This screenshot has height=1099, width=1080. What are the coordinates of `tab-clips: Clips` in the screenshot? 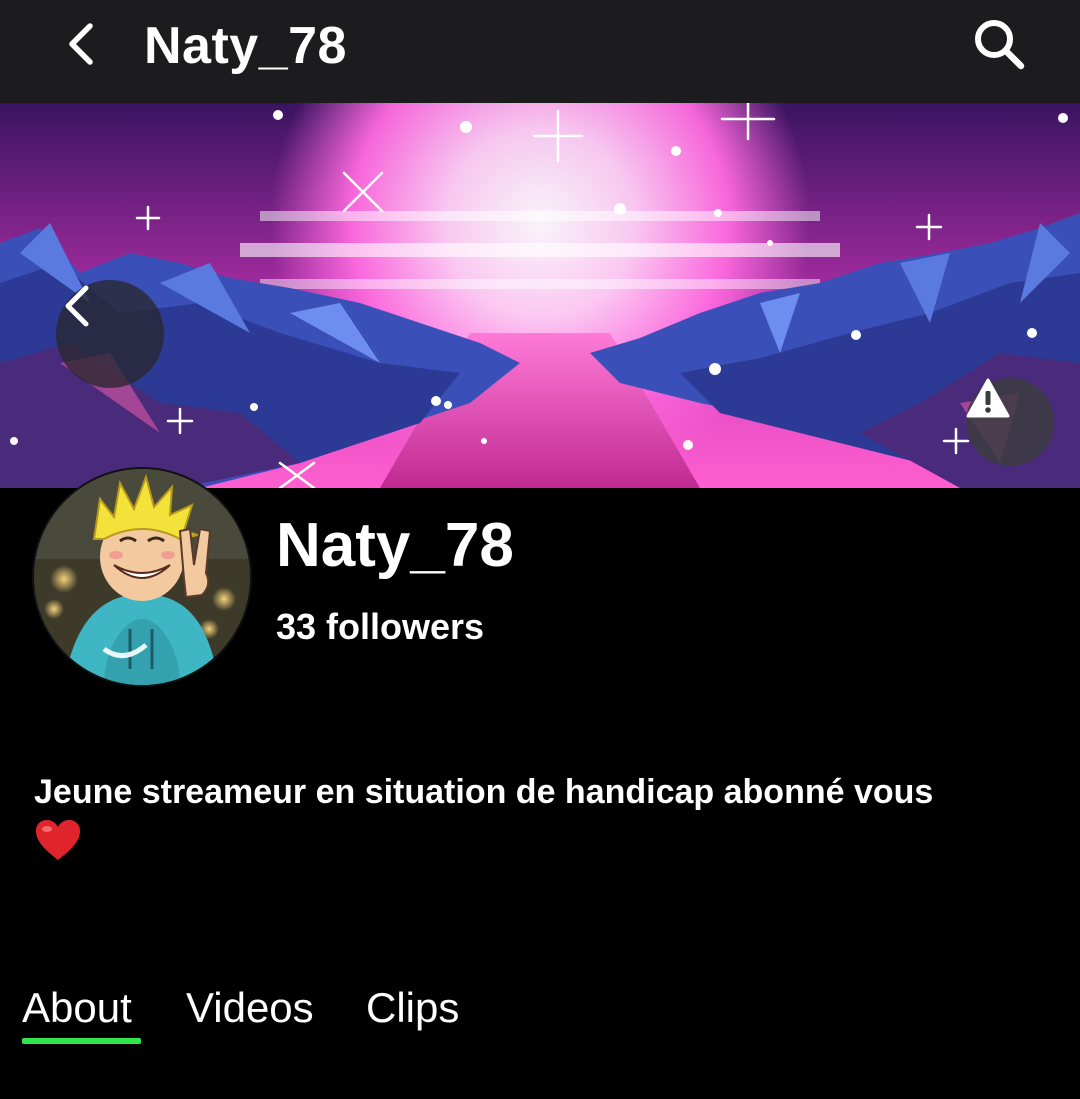 It's located at (412, 1008).